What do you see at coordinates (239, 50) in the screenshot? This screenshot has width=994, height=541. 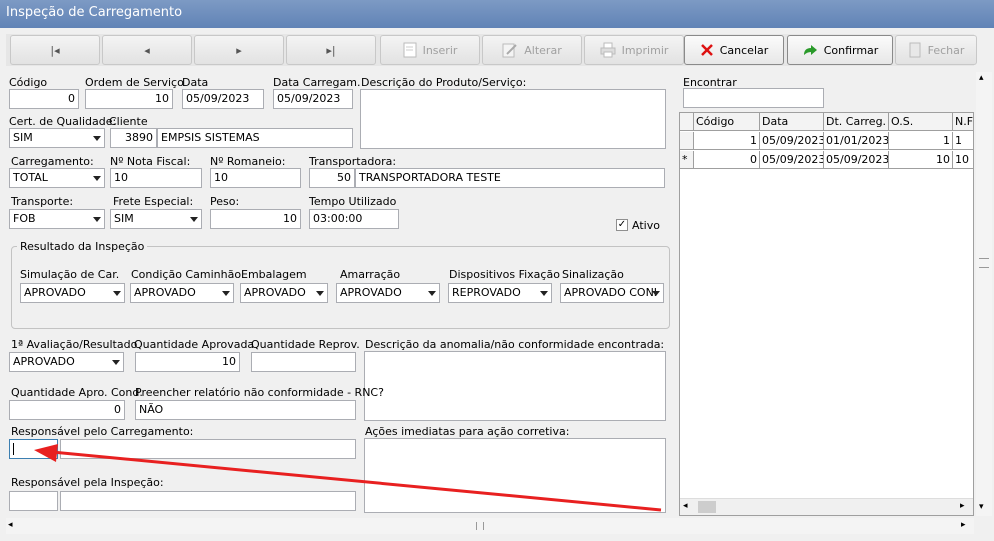 I see `next-record-button: ▸` at bounding box center [239, 50].